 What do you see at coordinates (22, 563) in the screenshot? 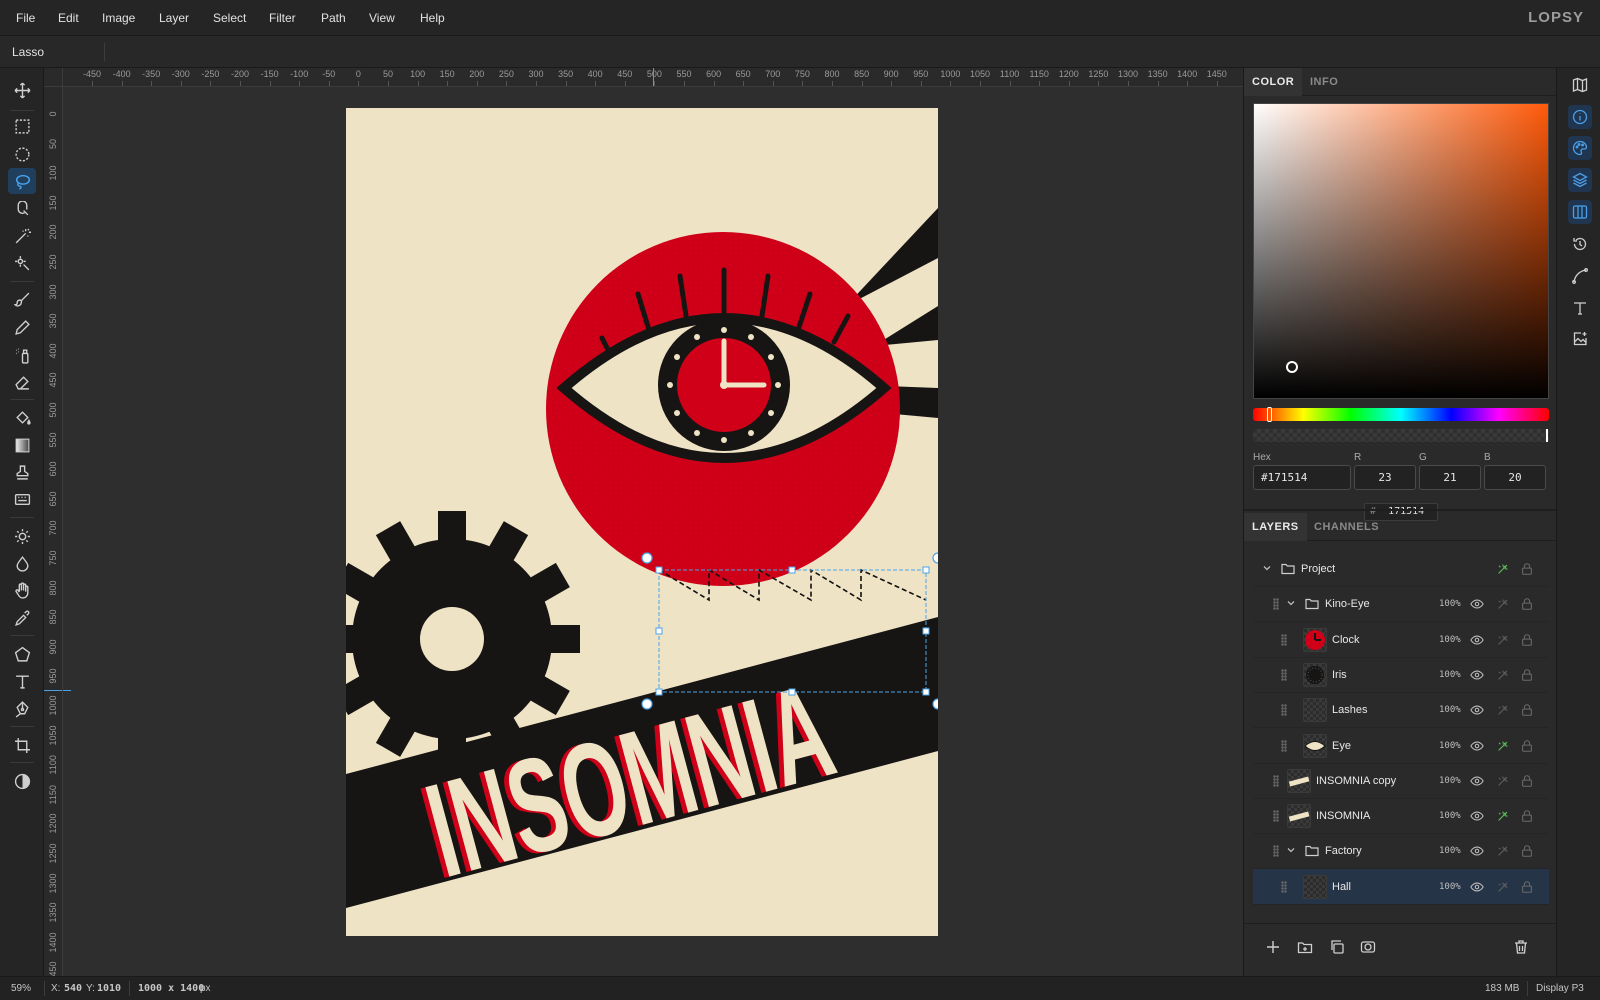
I see `blur-tool` at bounding box center [22, 563].